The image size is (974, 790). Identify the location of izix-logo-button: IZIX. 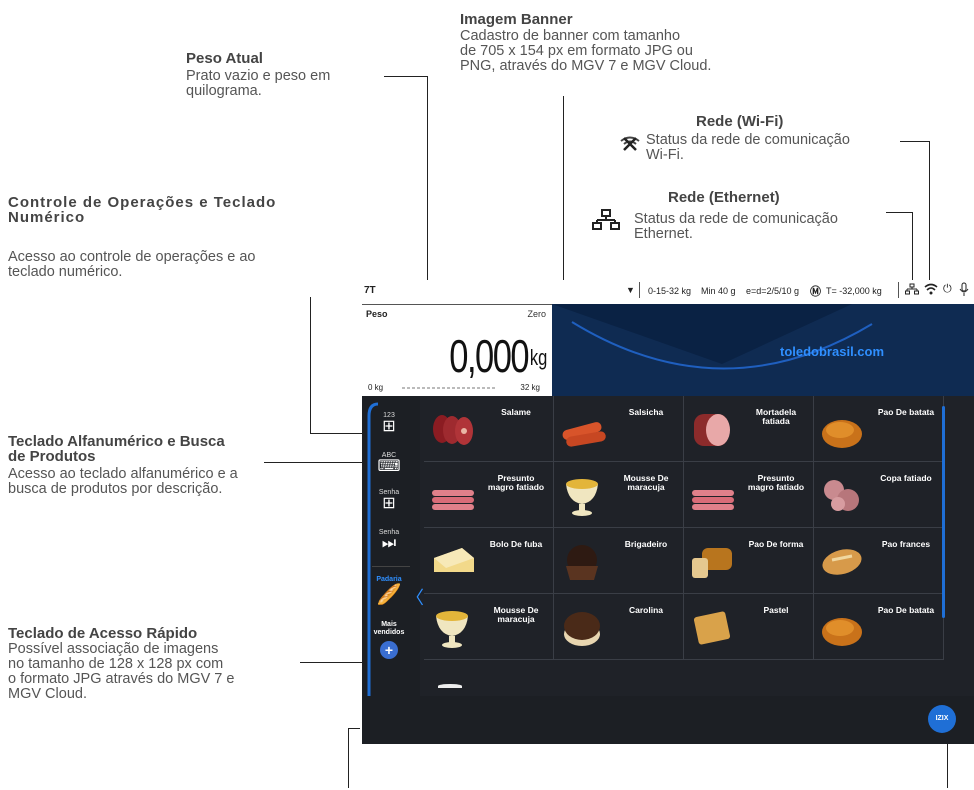
(942, 719).